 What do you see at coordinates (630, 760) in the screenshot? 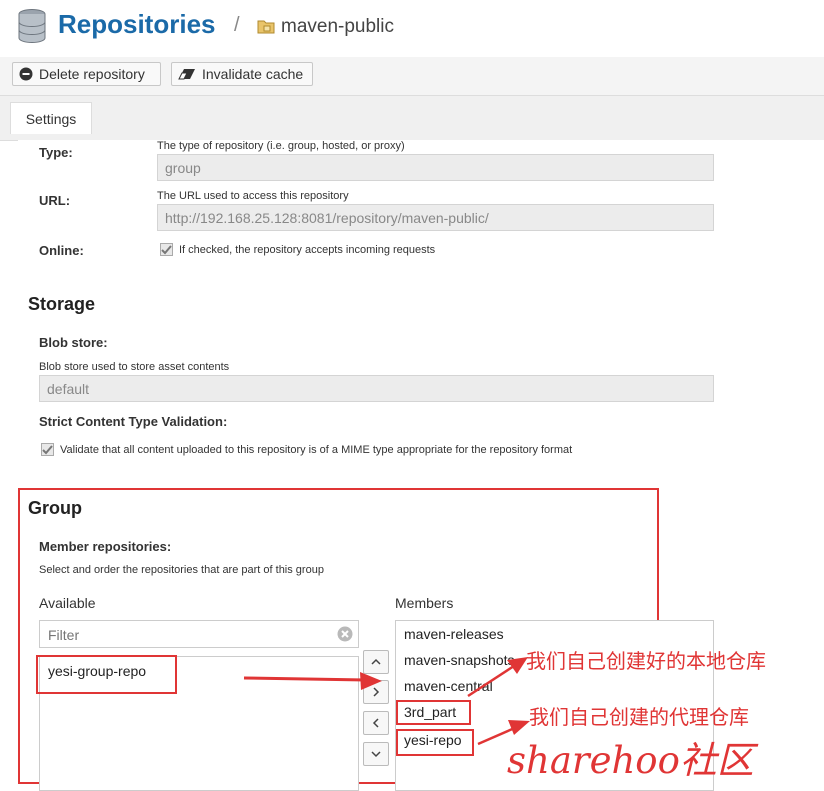
I see `watermark-text: sharehoo社区` at bounding box center [630, 760].